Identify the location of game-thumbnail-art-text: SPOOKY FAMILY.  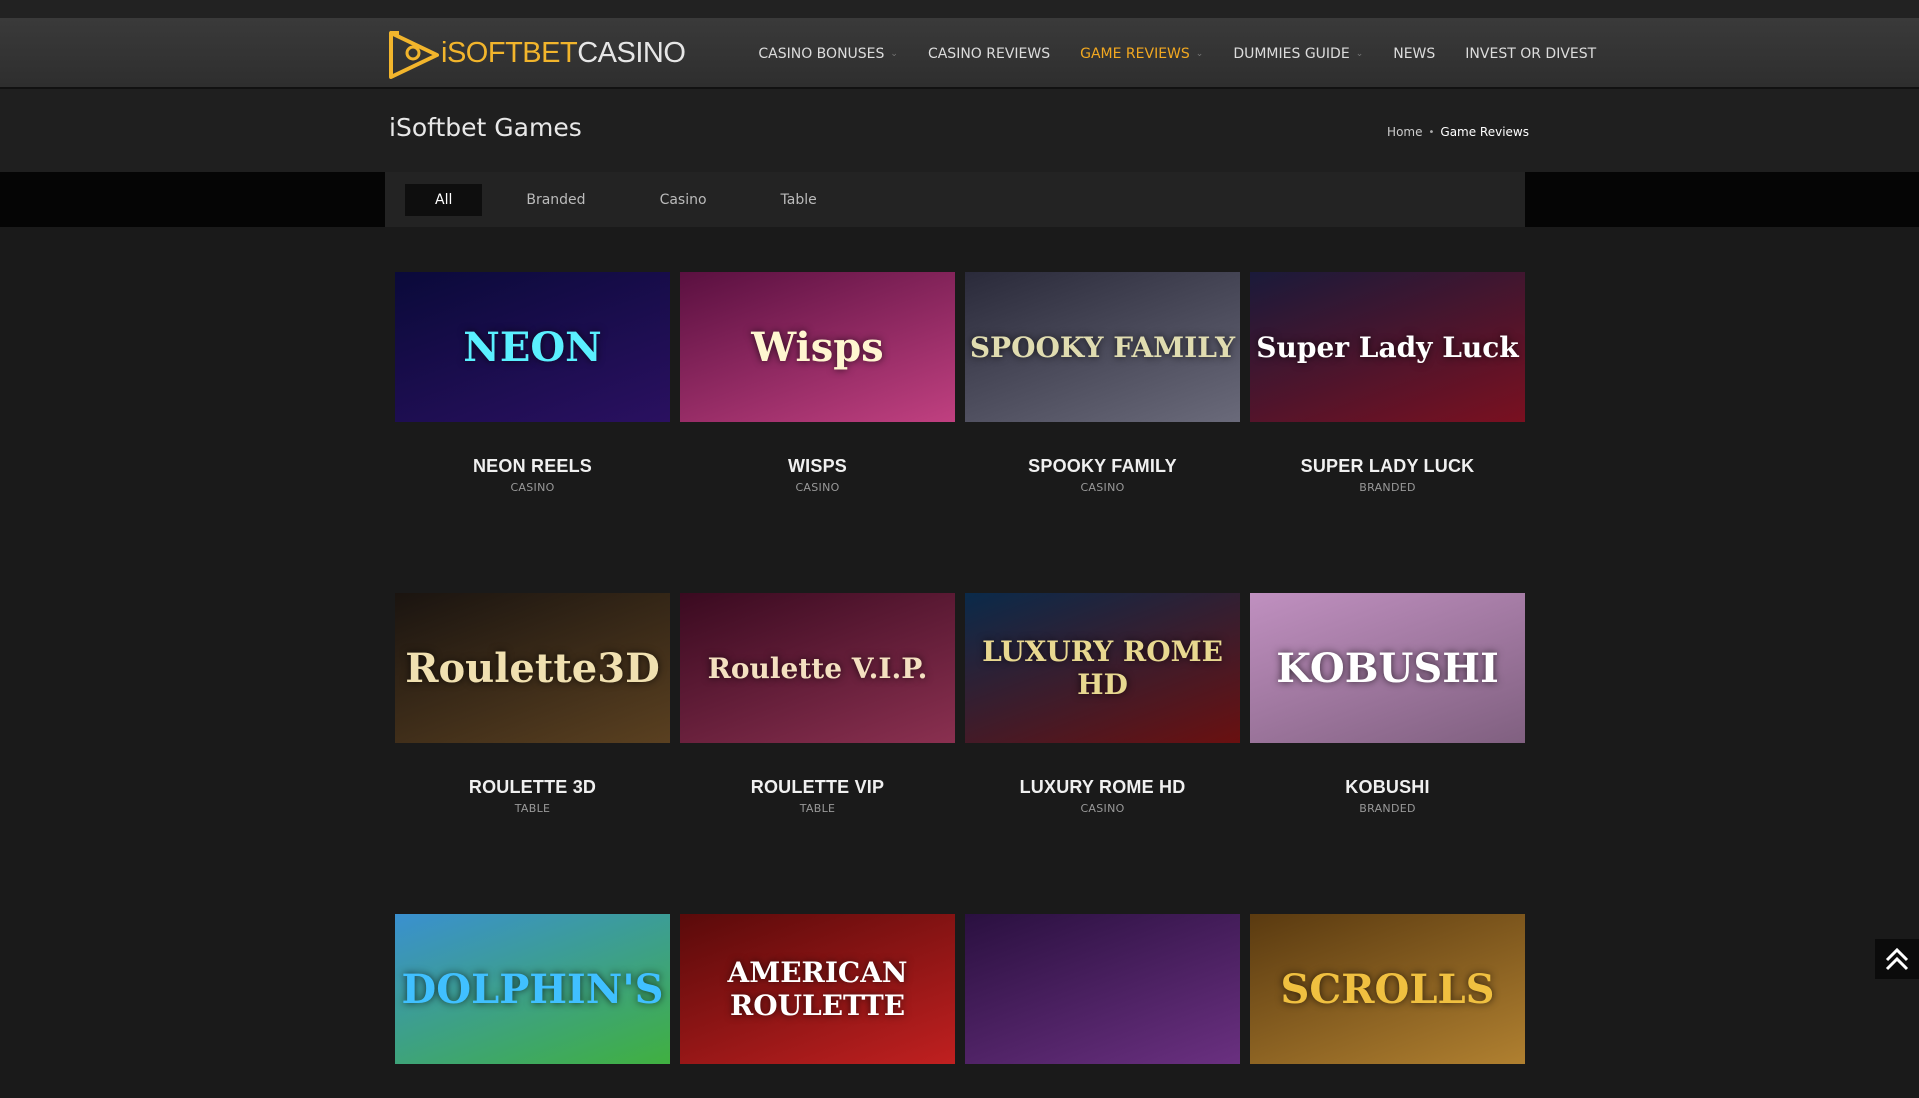
(1102, 347).